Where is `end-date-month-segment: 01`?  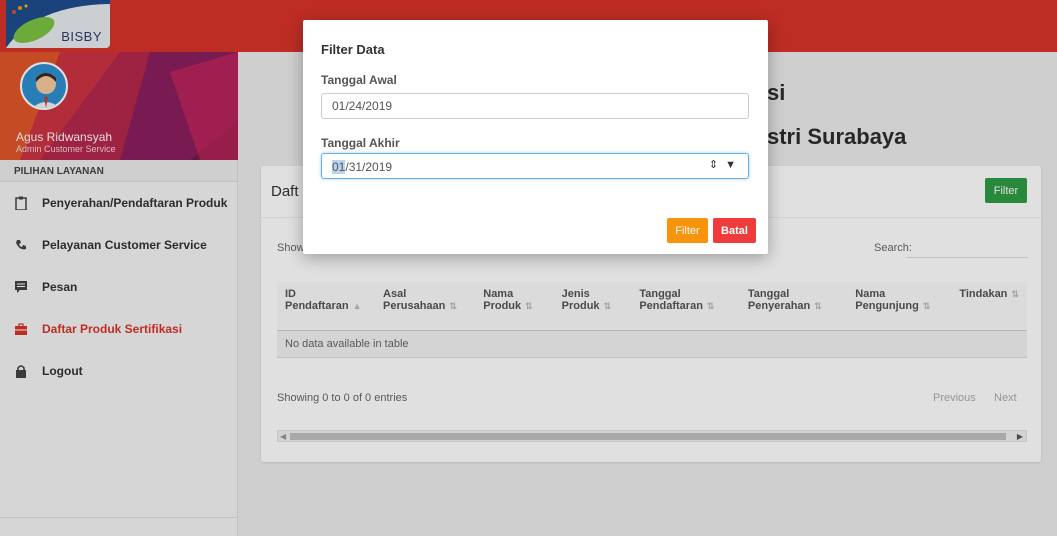
end-date-month-segment: 01 is located at coordinates (339, 167).